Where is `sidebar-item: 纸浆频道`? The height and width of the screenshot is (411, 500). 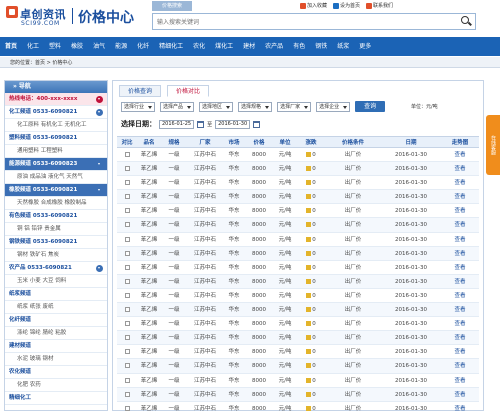
sidebar-item: 纸浆频道 is located at coordinates (56, 294).